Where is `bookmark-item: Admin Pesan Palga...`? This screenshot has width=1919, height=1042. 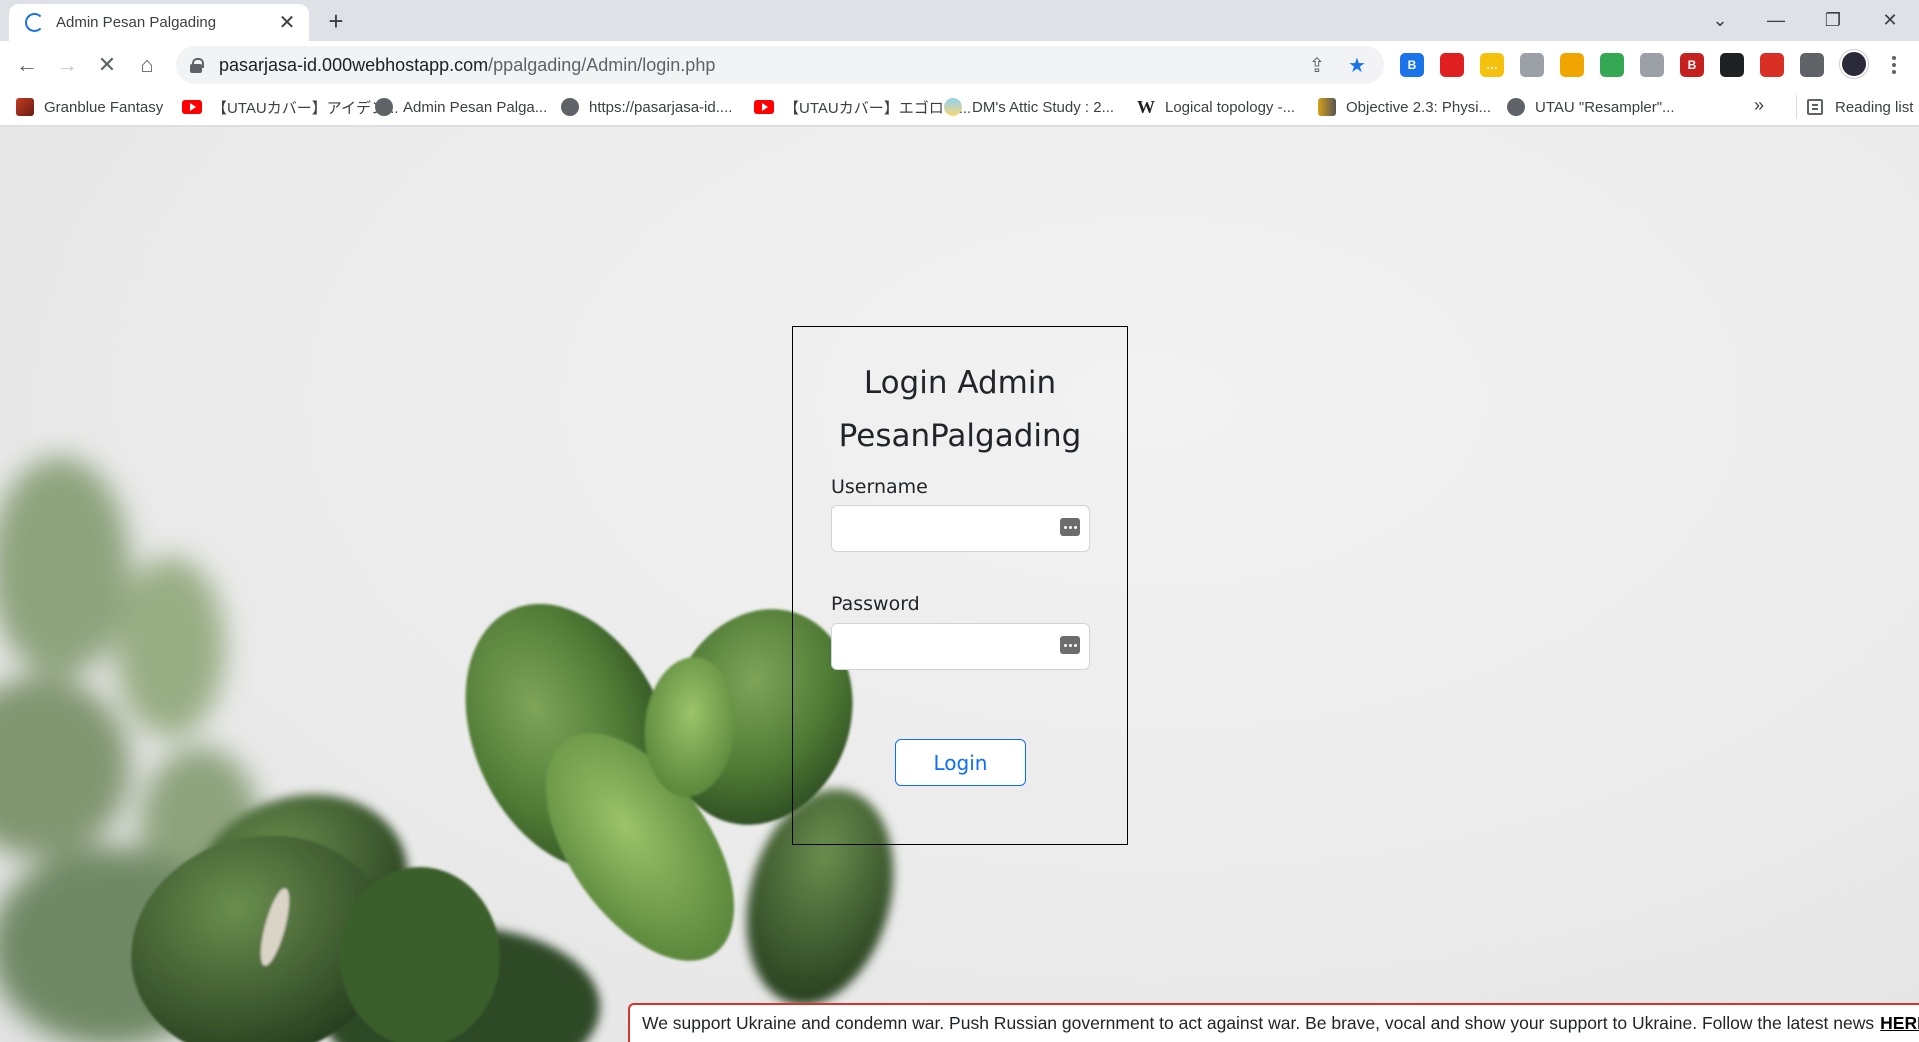
bookmark-item: Admin Pesan Palga... is located at coordinates (461, 107).